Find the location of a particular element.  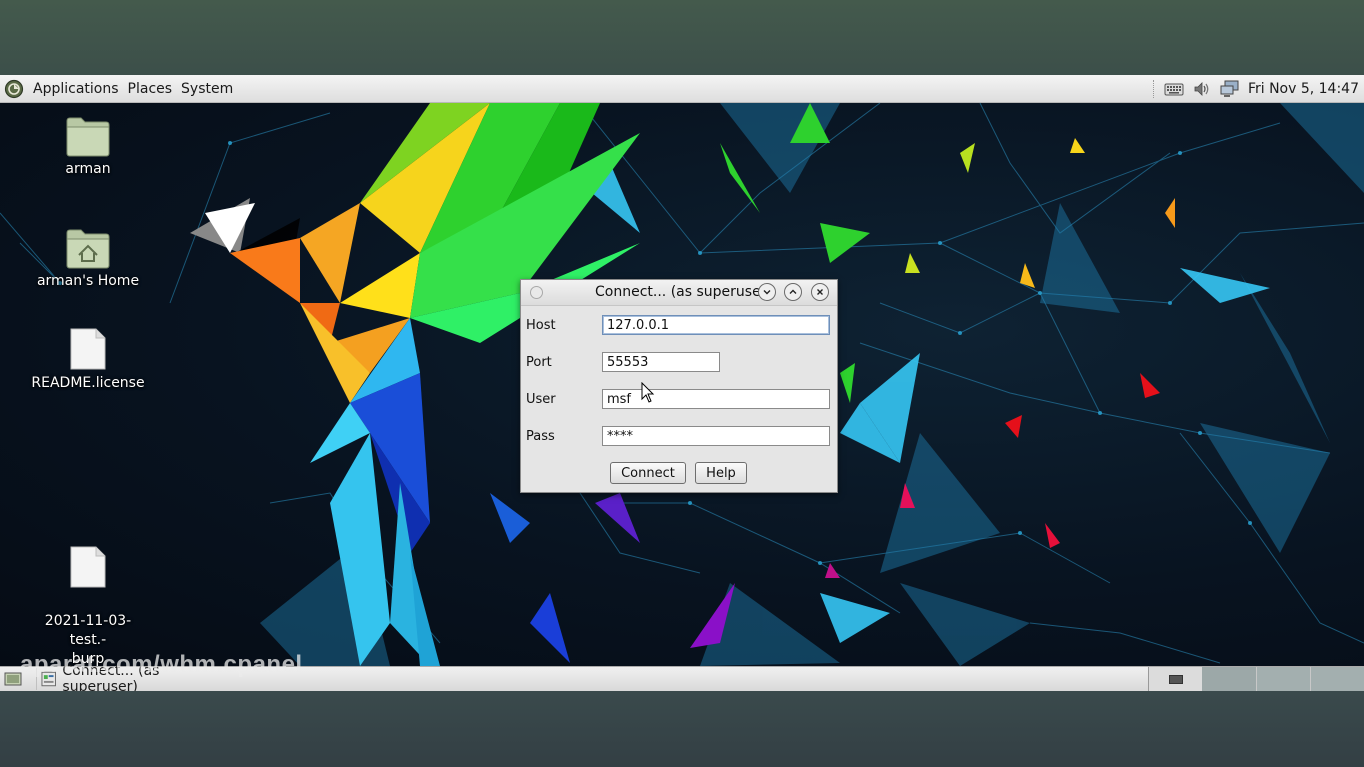

window-menu-icon is located at coordinates (536, 292).